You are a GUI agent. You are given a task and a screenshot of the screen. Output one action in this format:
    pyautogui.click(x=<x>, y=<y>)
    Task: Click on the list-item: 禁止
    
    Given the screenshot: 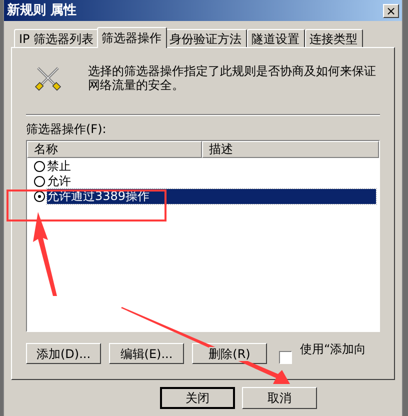 What is the action you would take?
    pyautogui.click(x=59, y=166)
    